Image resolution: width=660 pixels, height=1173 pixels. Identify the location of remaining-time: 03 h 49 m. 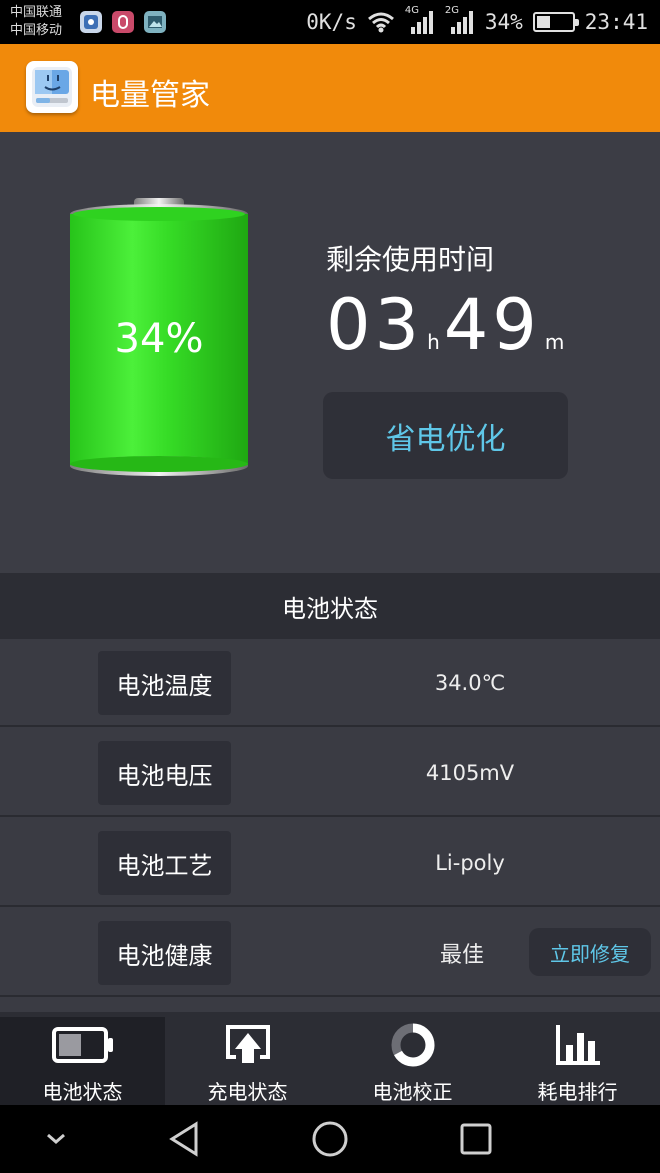
(447, 325).